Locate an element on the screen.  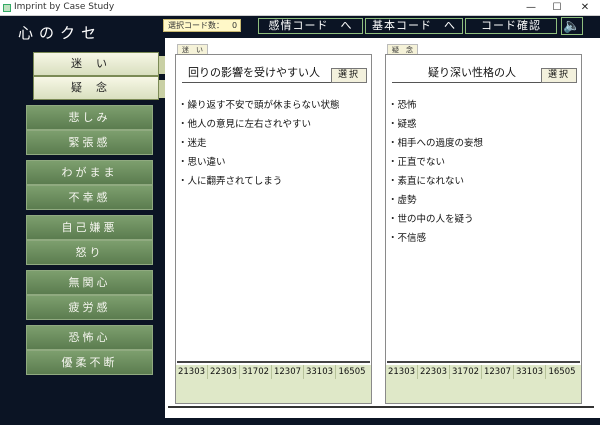
selected-code-count: 選択コード数： 0 is located at coordinates (202, 25).